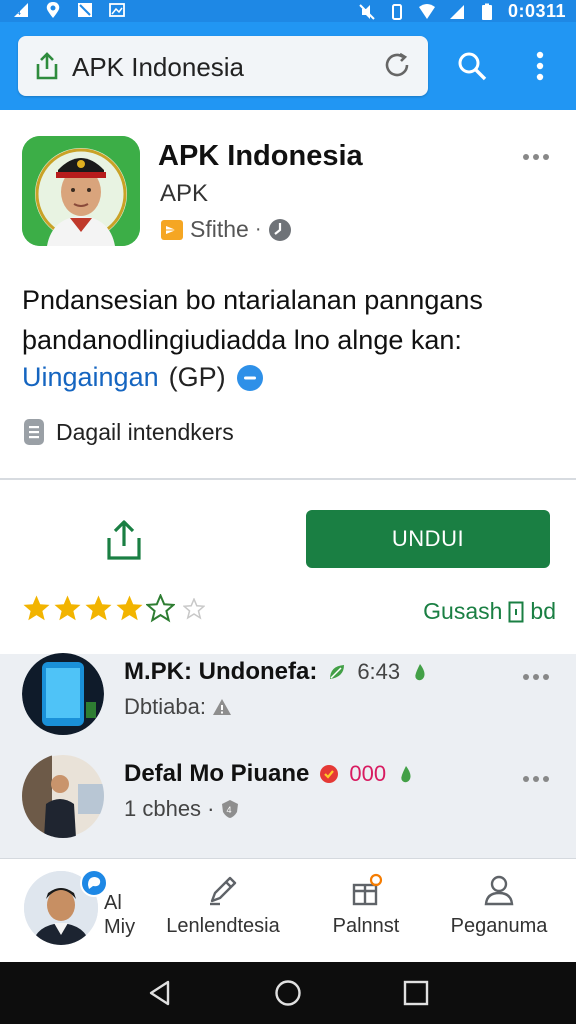 This screenshot has width=576, height=1024. I want to click on wifi-icon, so click(426, 11).